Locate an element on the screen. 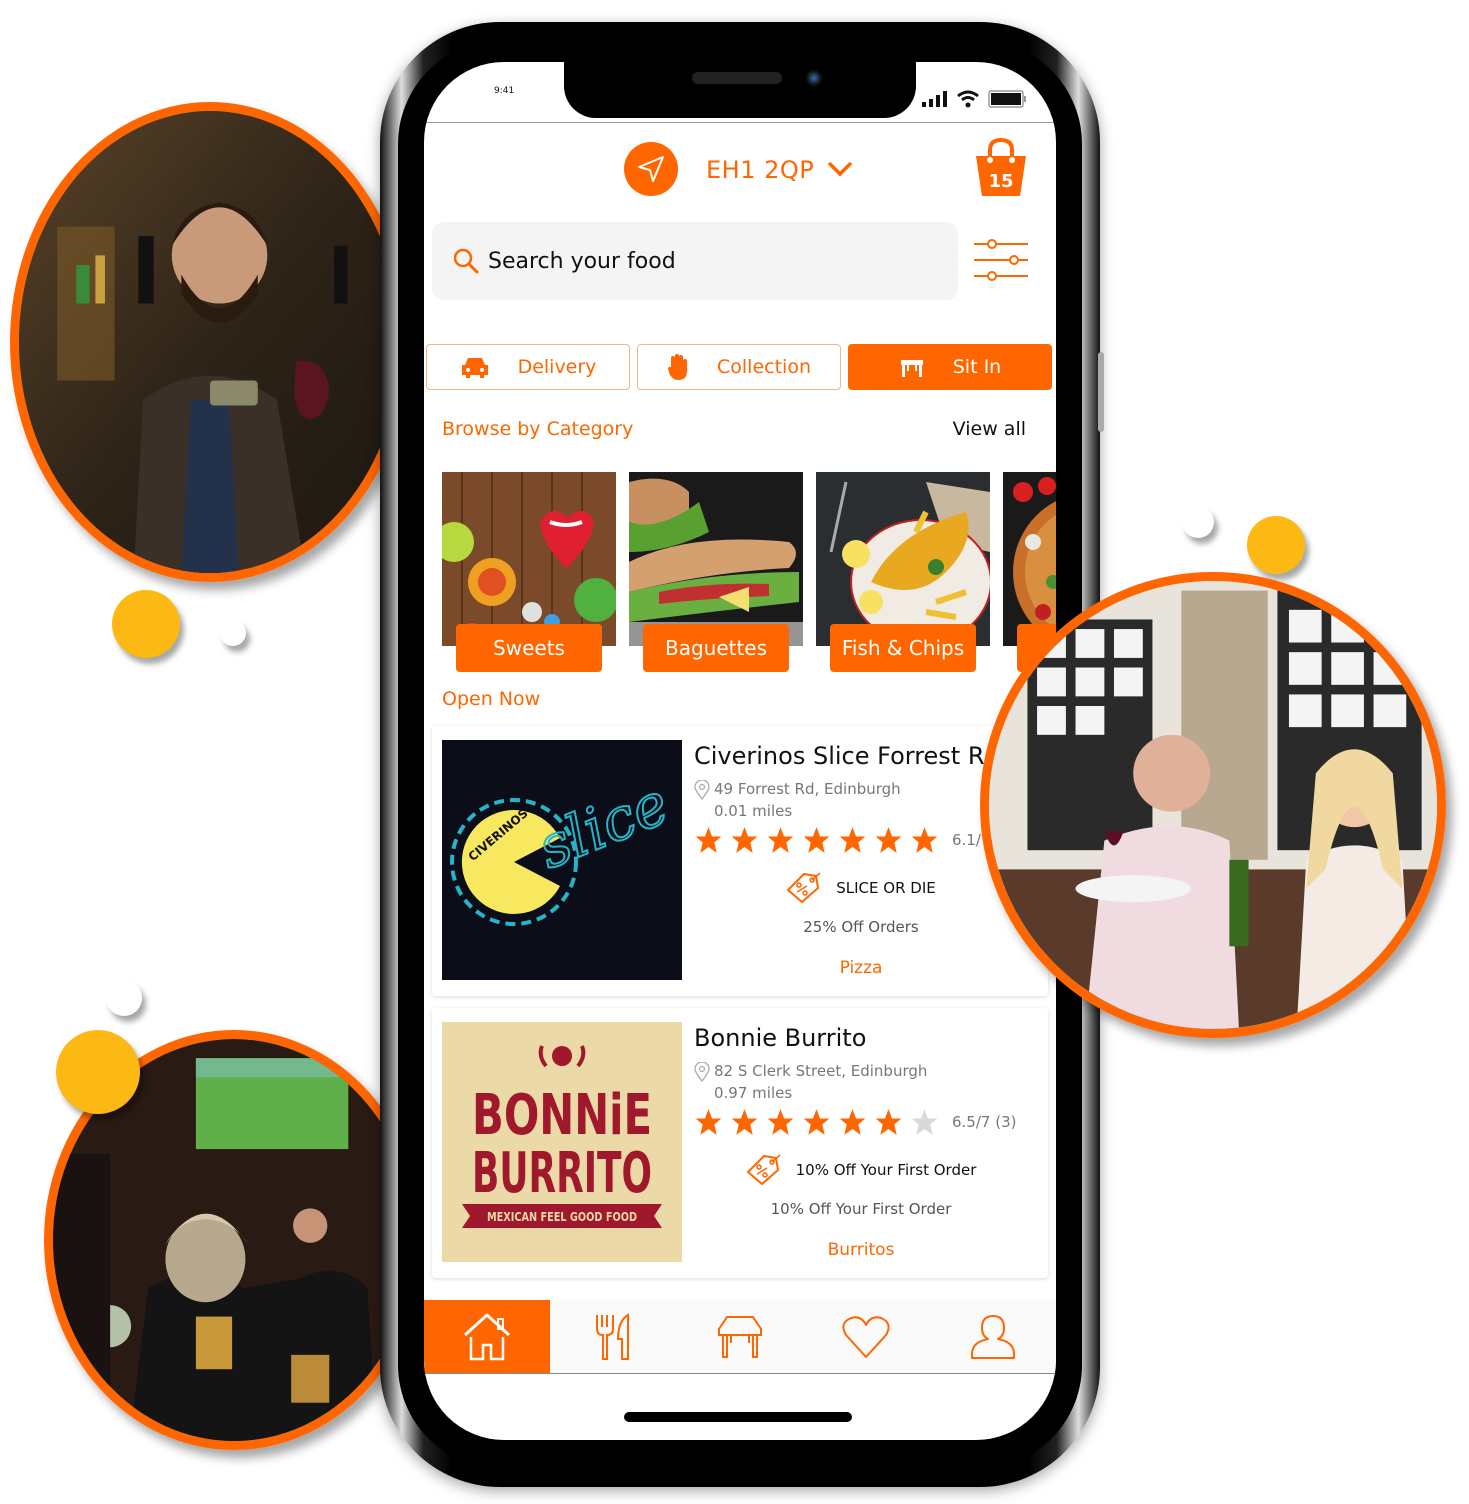 This screenshot has width=1469, height=1504. tab-collection-label: Collection is located at coordinates (764, 367).